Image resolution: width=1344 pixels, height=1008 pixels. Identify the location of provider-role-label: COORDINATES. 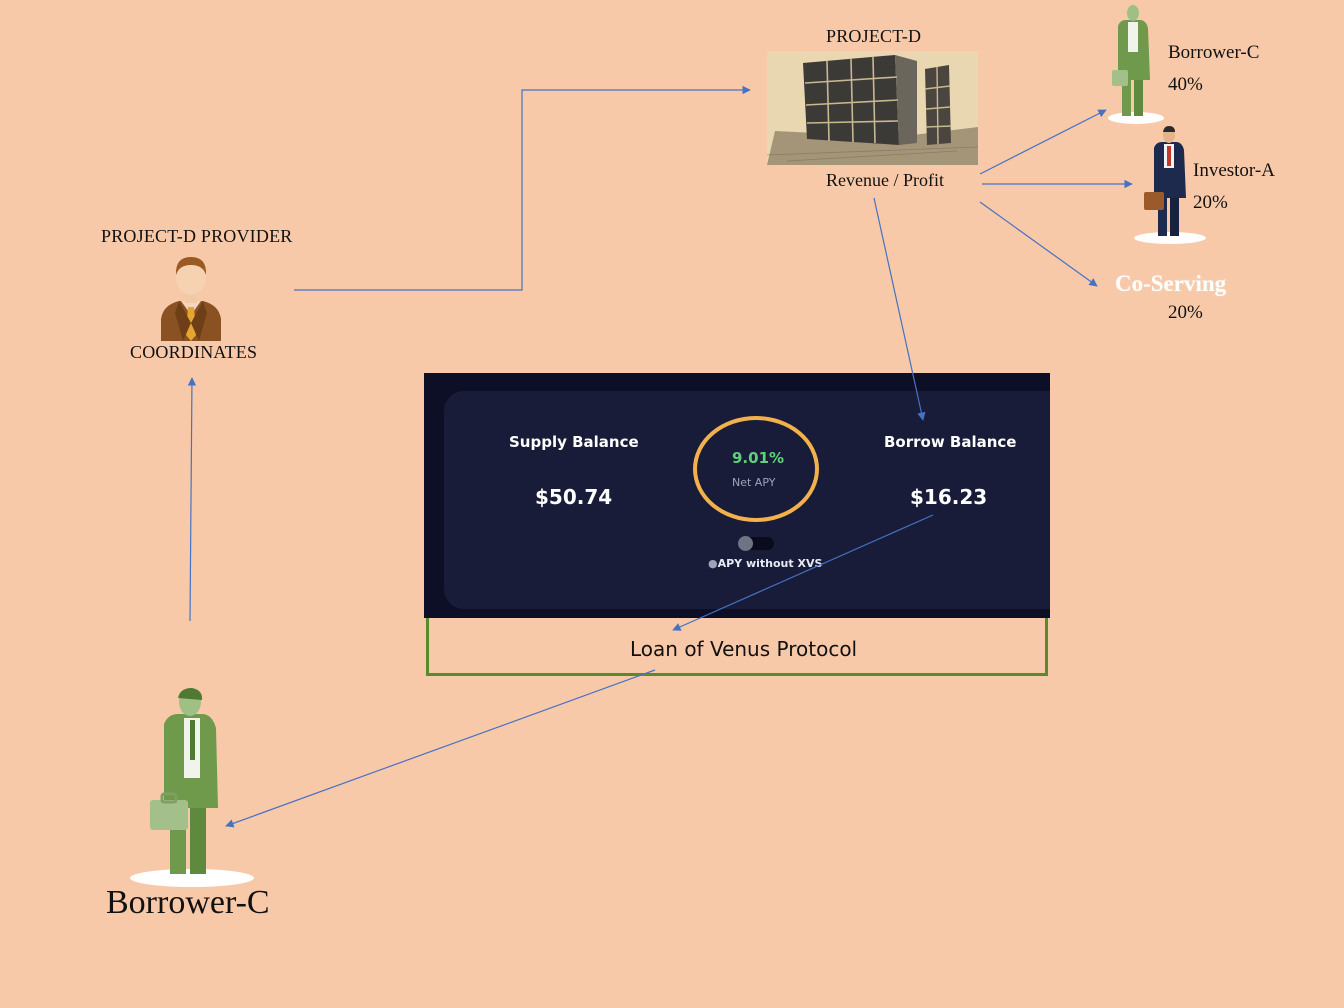
(194, 352).